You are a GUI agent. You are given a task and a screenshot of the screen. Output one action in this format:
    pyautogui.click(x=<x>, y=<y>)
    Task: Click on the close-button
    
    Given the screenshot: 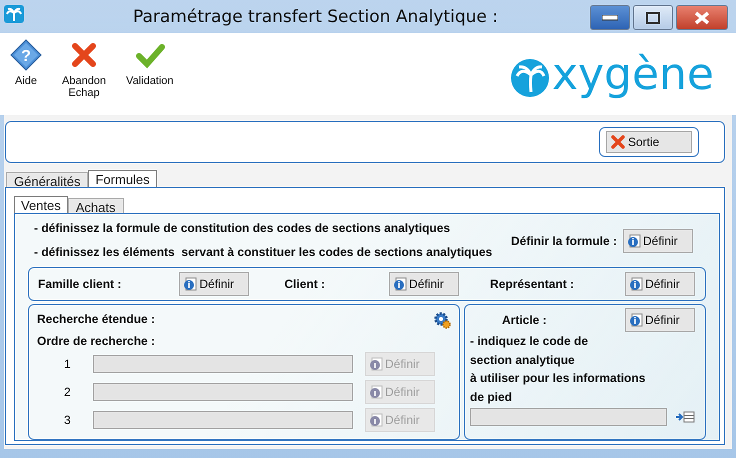 What is the action you would take?
    pyautogui.click(x=702, y=17)
    